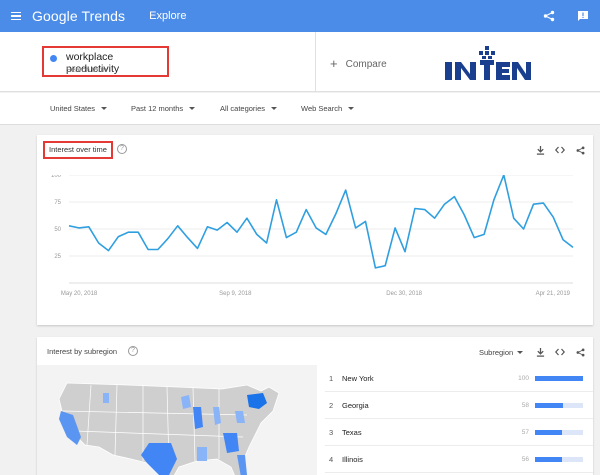 This screenshot has height=475, width=600. Describe the element at coordinates (78, 150) in the screenshot. I see `interest-over-time-title: Interest over time` at that location.